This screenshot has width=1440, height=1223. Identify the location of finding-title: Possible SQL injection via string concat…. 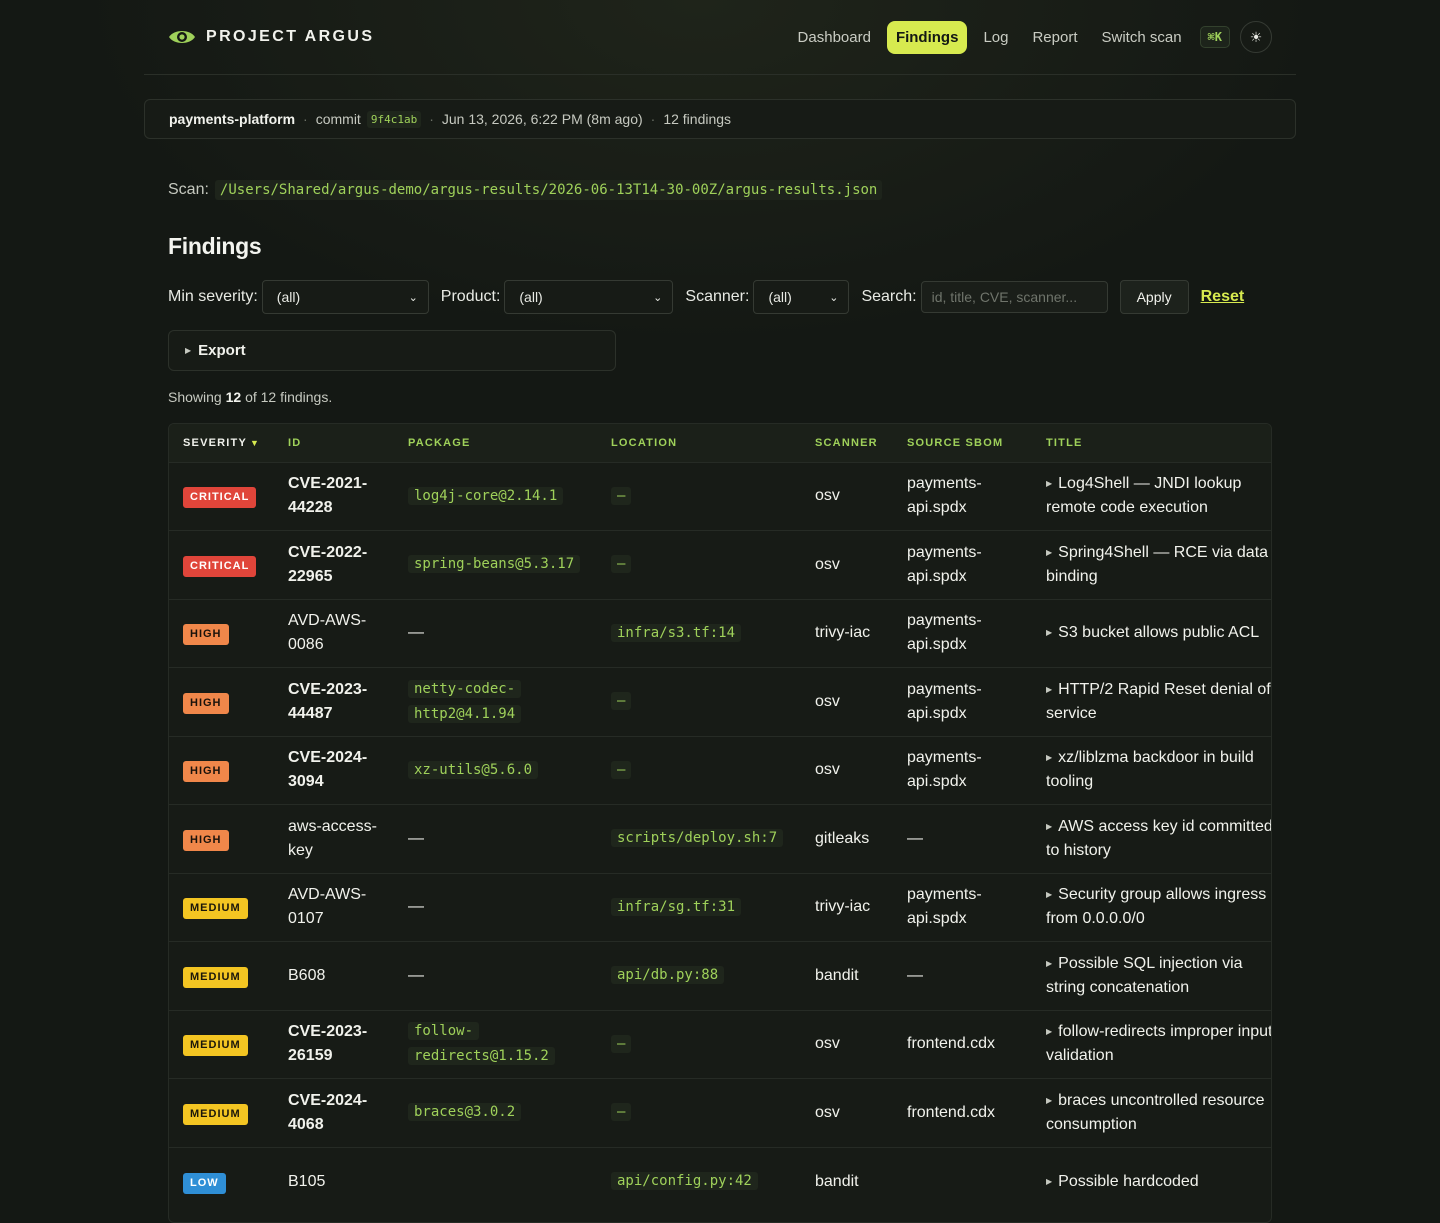
(1144, 975).